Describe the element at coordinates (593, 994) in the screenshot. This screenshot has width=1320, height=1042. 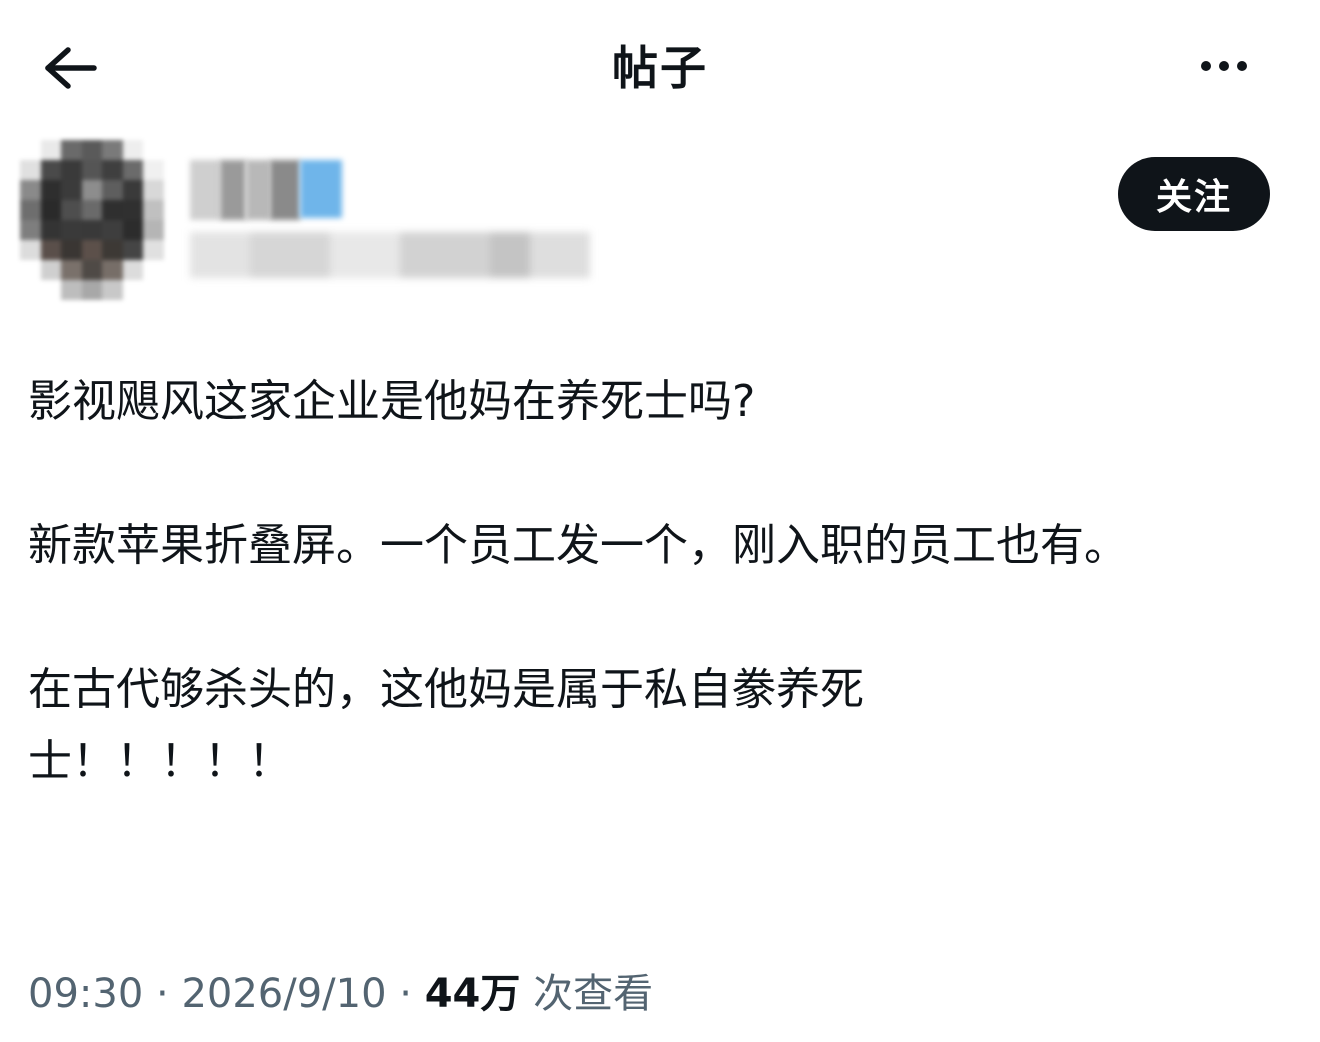
I see `views-label: 次查看` at that location.